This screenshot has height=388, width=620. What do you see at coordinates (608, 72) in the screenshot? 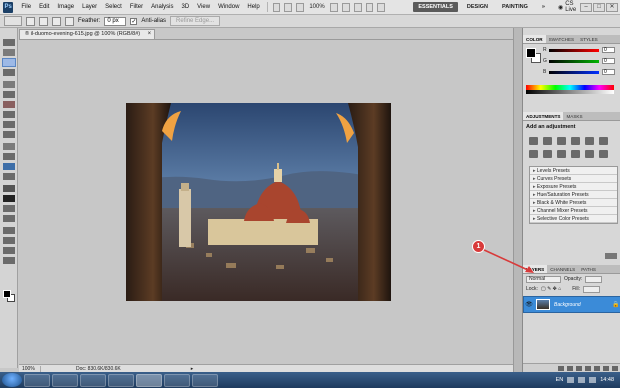
I see `color-b-input: 0` at bounding box center [608, 72].